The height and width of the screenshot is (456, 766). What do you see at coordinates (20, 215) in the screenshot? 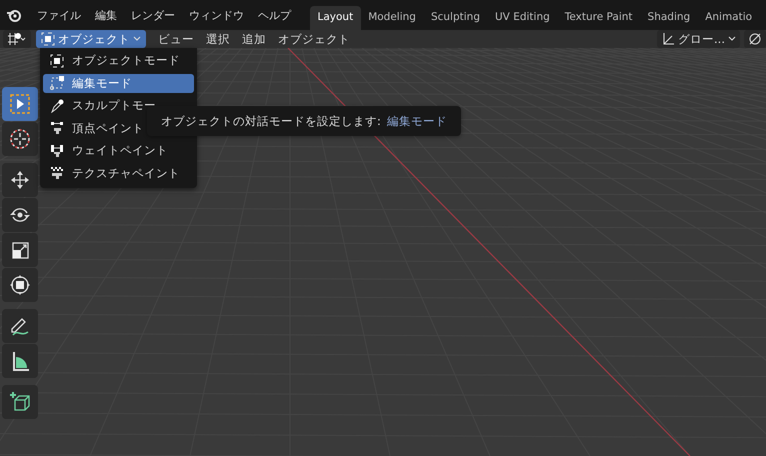
I see `rotate-tool` at bounding box center [20, 215].